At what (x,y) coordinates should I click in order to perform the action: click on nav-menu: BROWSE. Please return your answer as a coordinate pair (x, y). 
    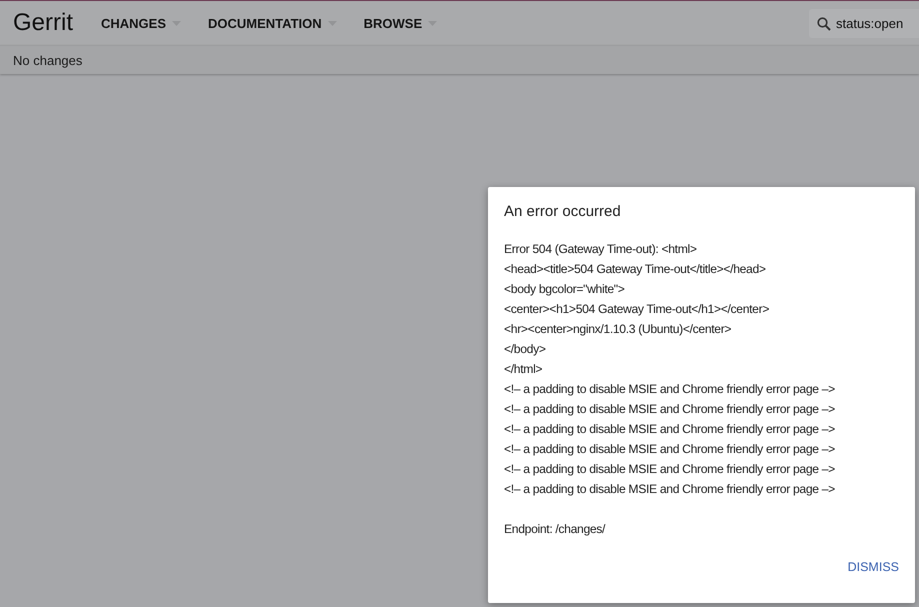
    Looking at the image, I should click on (401, 23).